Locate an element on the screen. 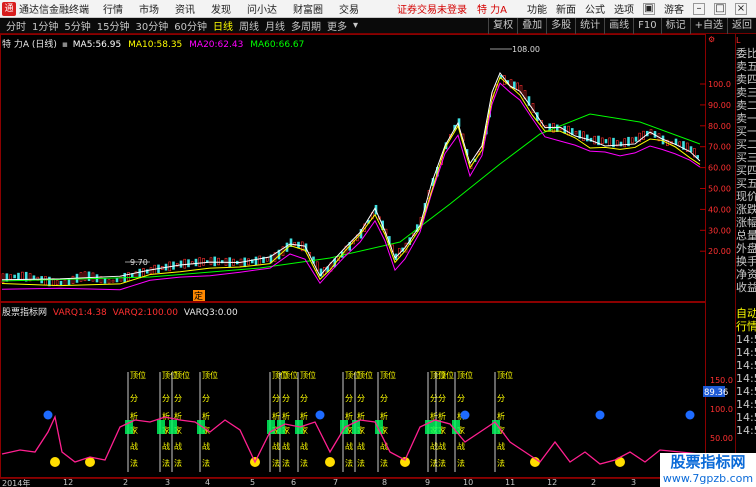 Image resolution: width=756 pixels, height=487 pixels. tool-huaxian: 画线 is located at coordinates (618, 26).